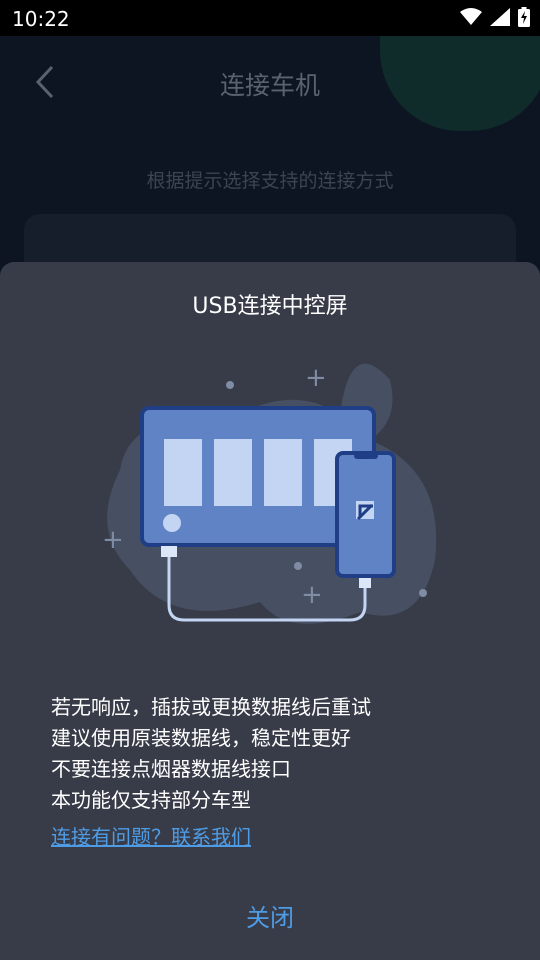  I want to click on close-button: 关闭, so click(270, 915).